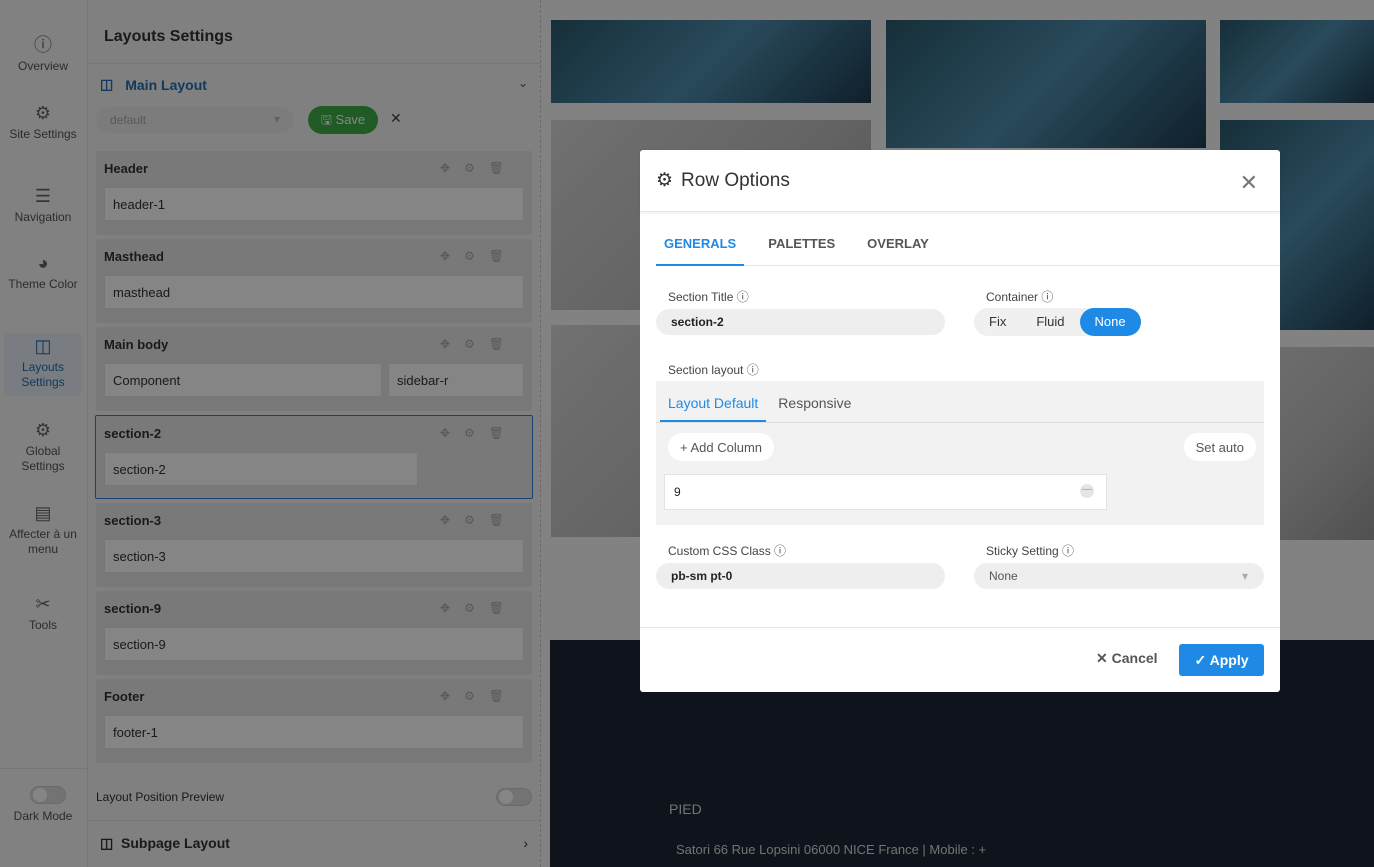 The width and height of the screenshot is (1374, 867). What do you see at coordinates (706, 370) in the screenshot?
I see `section-layout-label: Section layout` at bounding box center [706, 370].